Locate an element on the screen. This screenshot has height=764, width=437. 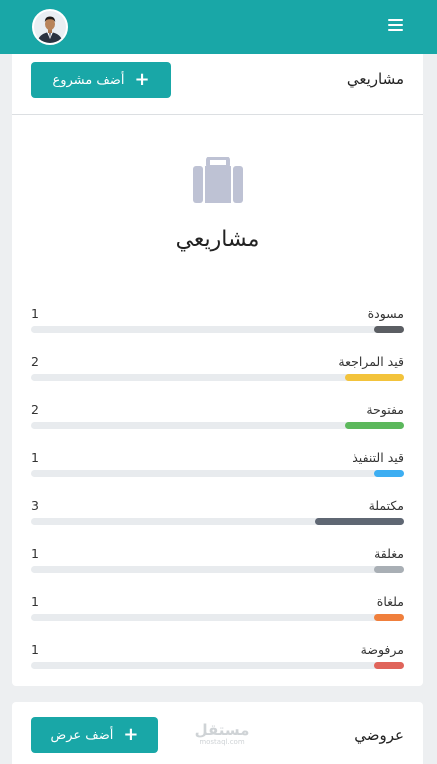
offers-card: عروضي مستقل mostaql.com + أضف عرض is located at coordinates (217, 733).